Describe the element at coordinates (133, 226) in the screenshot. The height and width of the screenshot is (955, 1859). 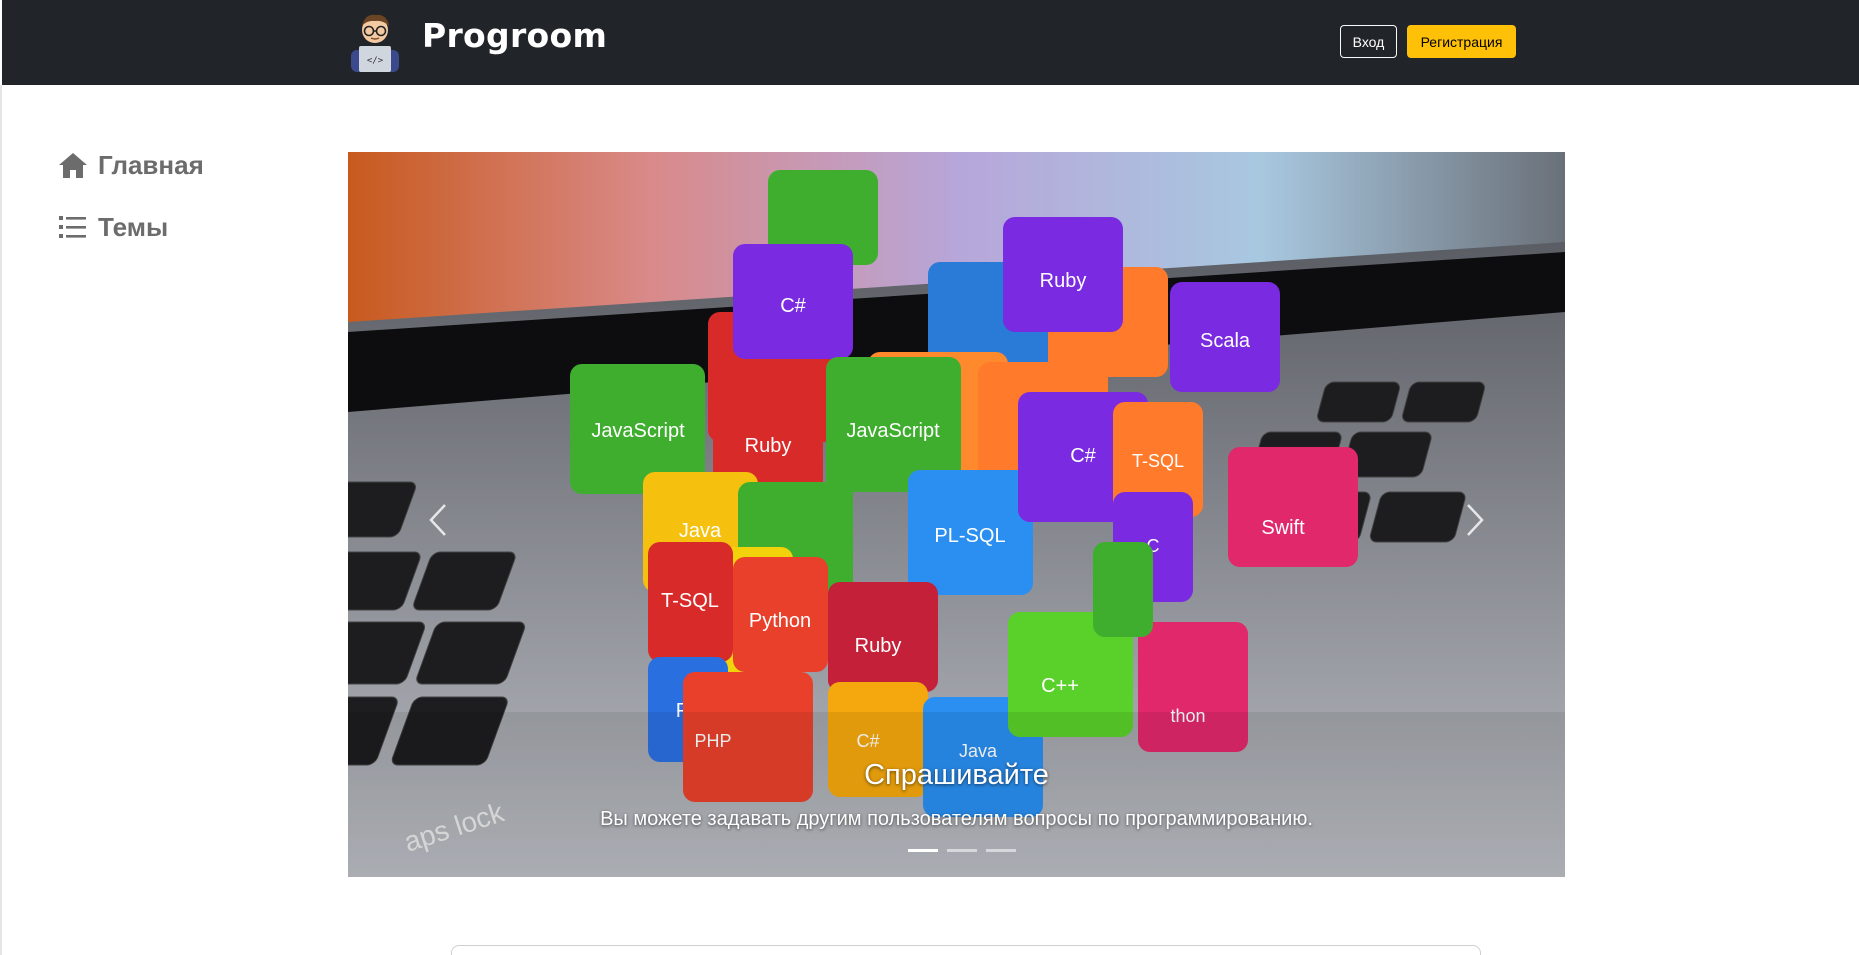
I see `sidebar-item-label: Темы` at that location.